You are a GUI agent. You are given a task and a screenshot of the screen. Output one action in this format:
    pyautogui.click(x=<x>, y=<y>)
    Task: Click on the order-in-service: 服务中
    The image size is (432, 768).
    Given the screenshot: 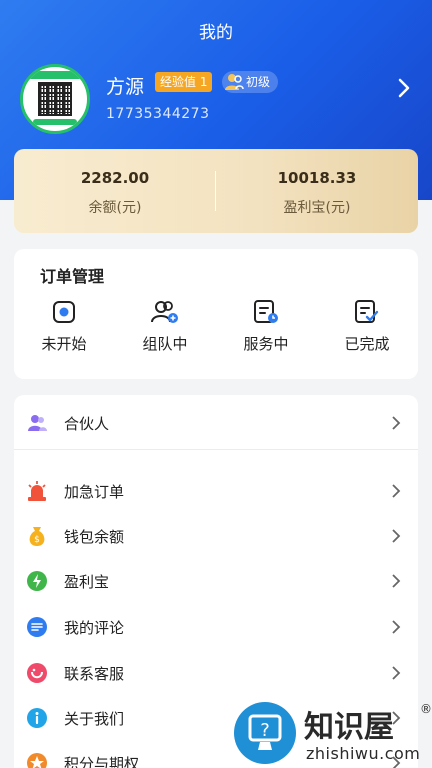 What is the action you would take?
    pyautogui.click(x=266, y=334)
    